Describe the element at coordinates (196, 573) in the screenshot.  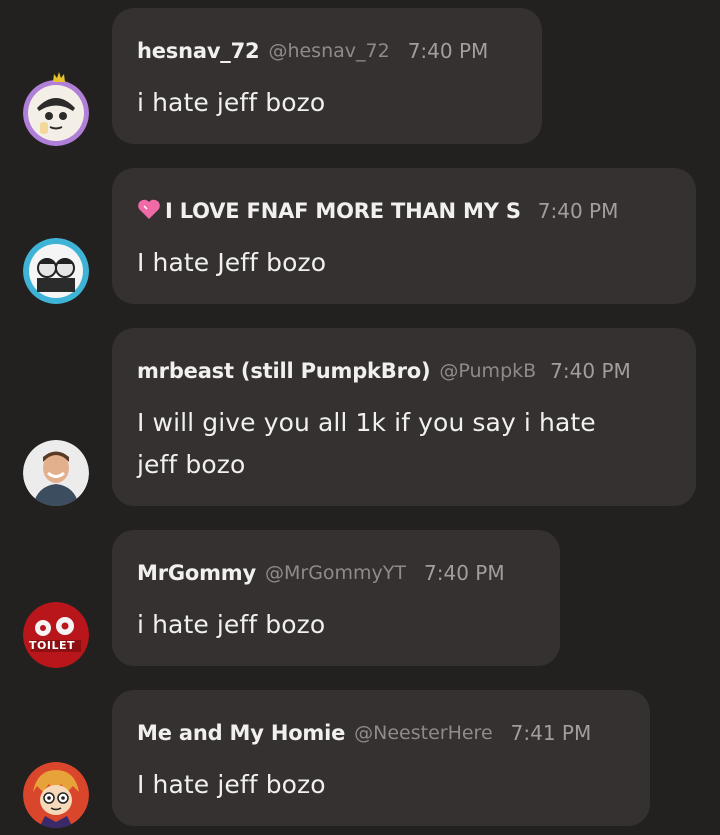
I see `author-name: MrGommy` at that location.